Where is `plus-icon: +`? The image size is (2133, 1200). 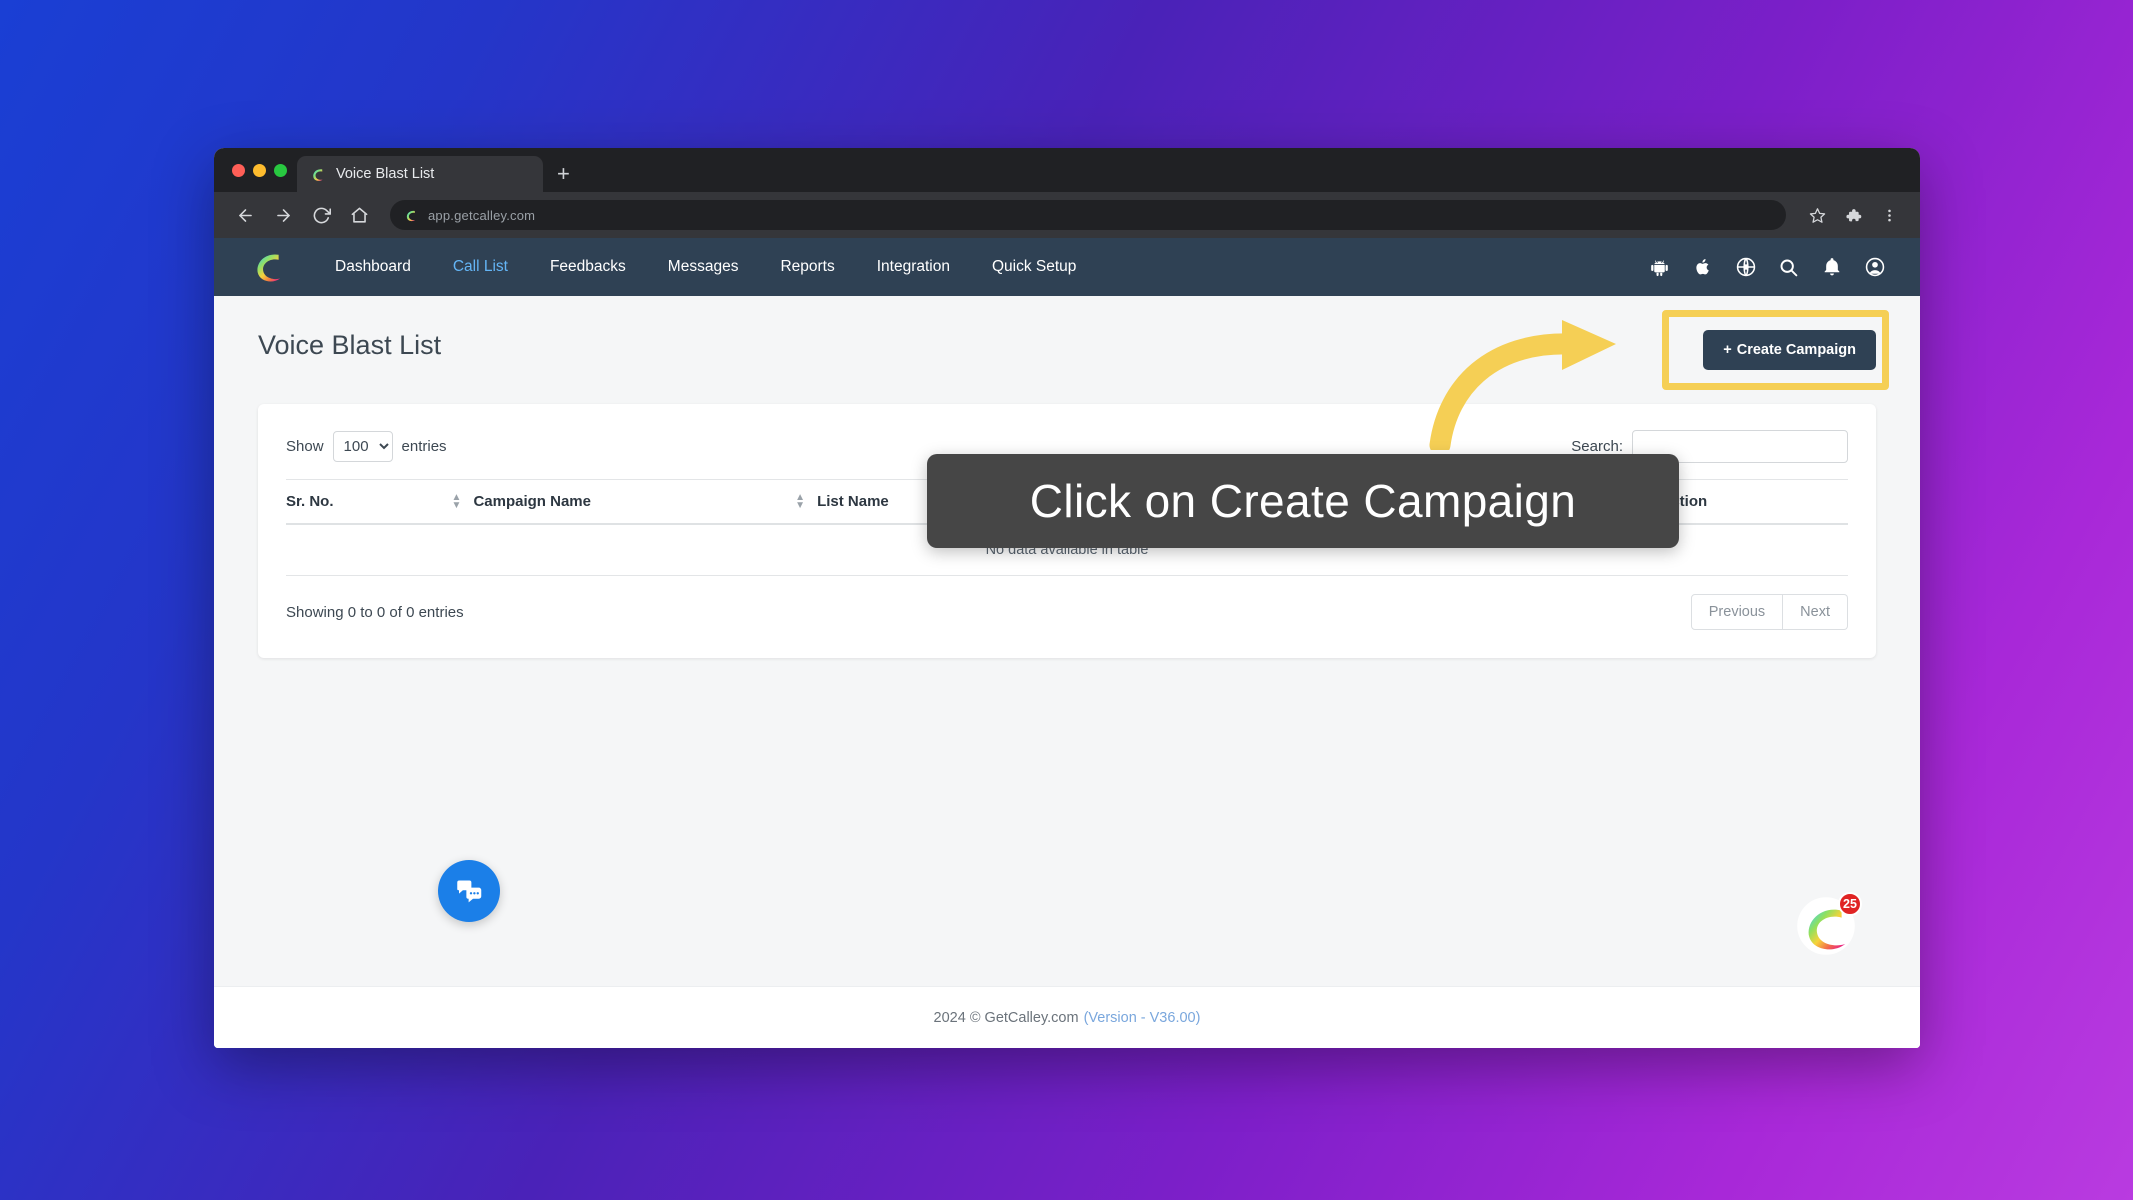 plus-icon: + is located at coordinates (1727, 350).